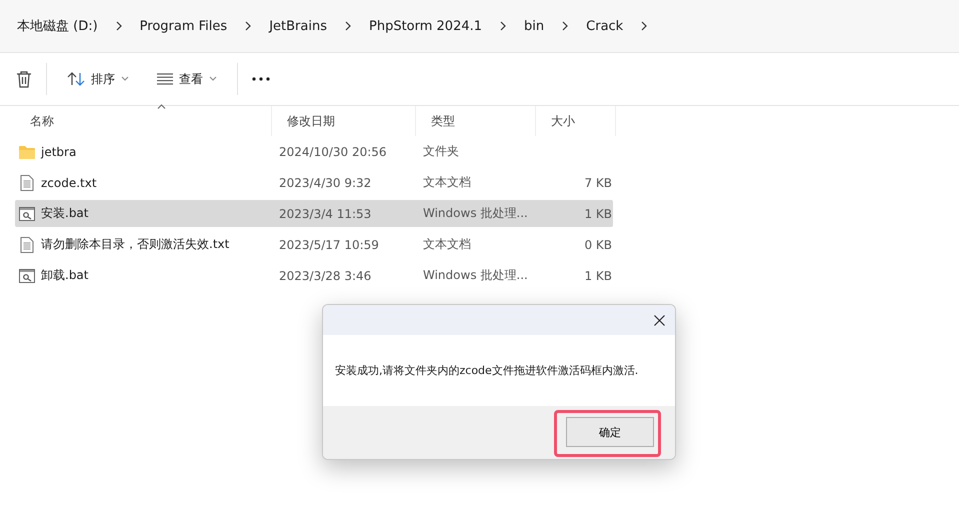 Image resolution: width=959 pixels, height=528 pixels. I want to click on modified-date: 2023/3/4 11:53, so click(325, 213).